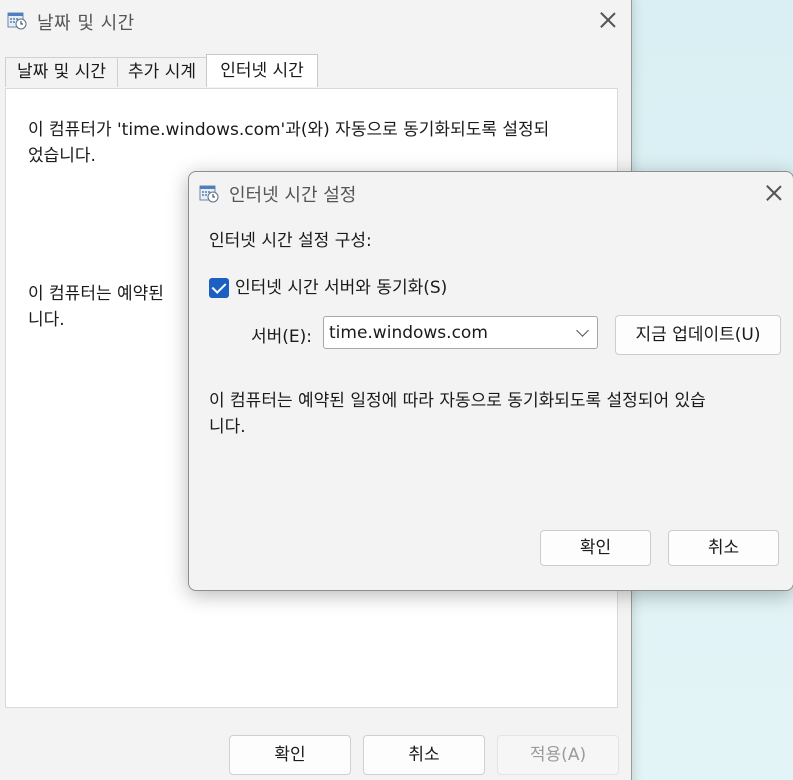 The width and height of the screenshot is (793, 780). What do you see at coordinates (282, 337) in the screenshot?
I see `server-label: 서버(E):` at bounding box center [282, 337].